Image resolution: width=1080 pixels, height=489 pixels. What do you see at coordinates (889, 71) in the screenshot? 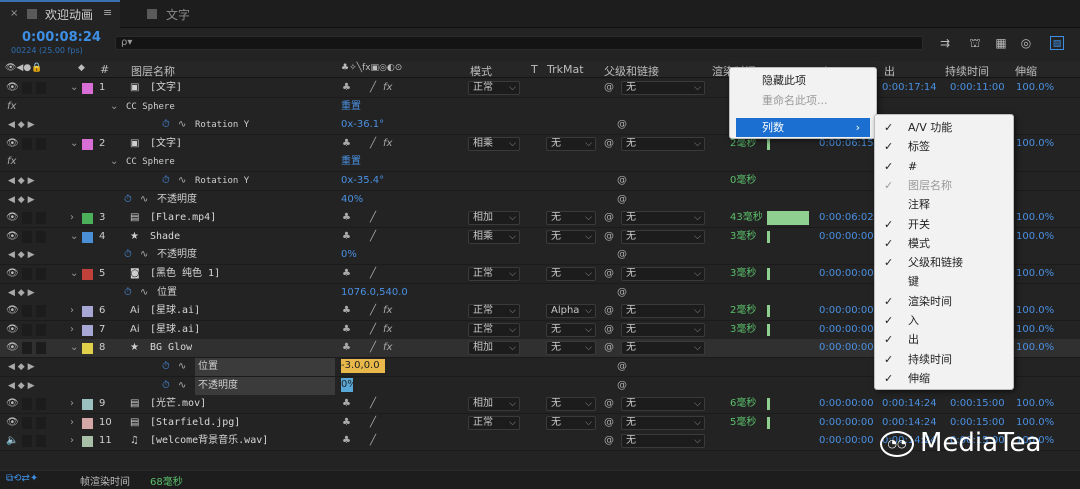
I see `out-header: 出` at bounding box center [889, 71].